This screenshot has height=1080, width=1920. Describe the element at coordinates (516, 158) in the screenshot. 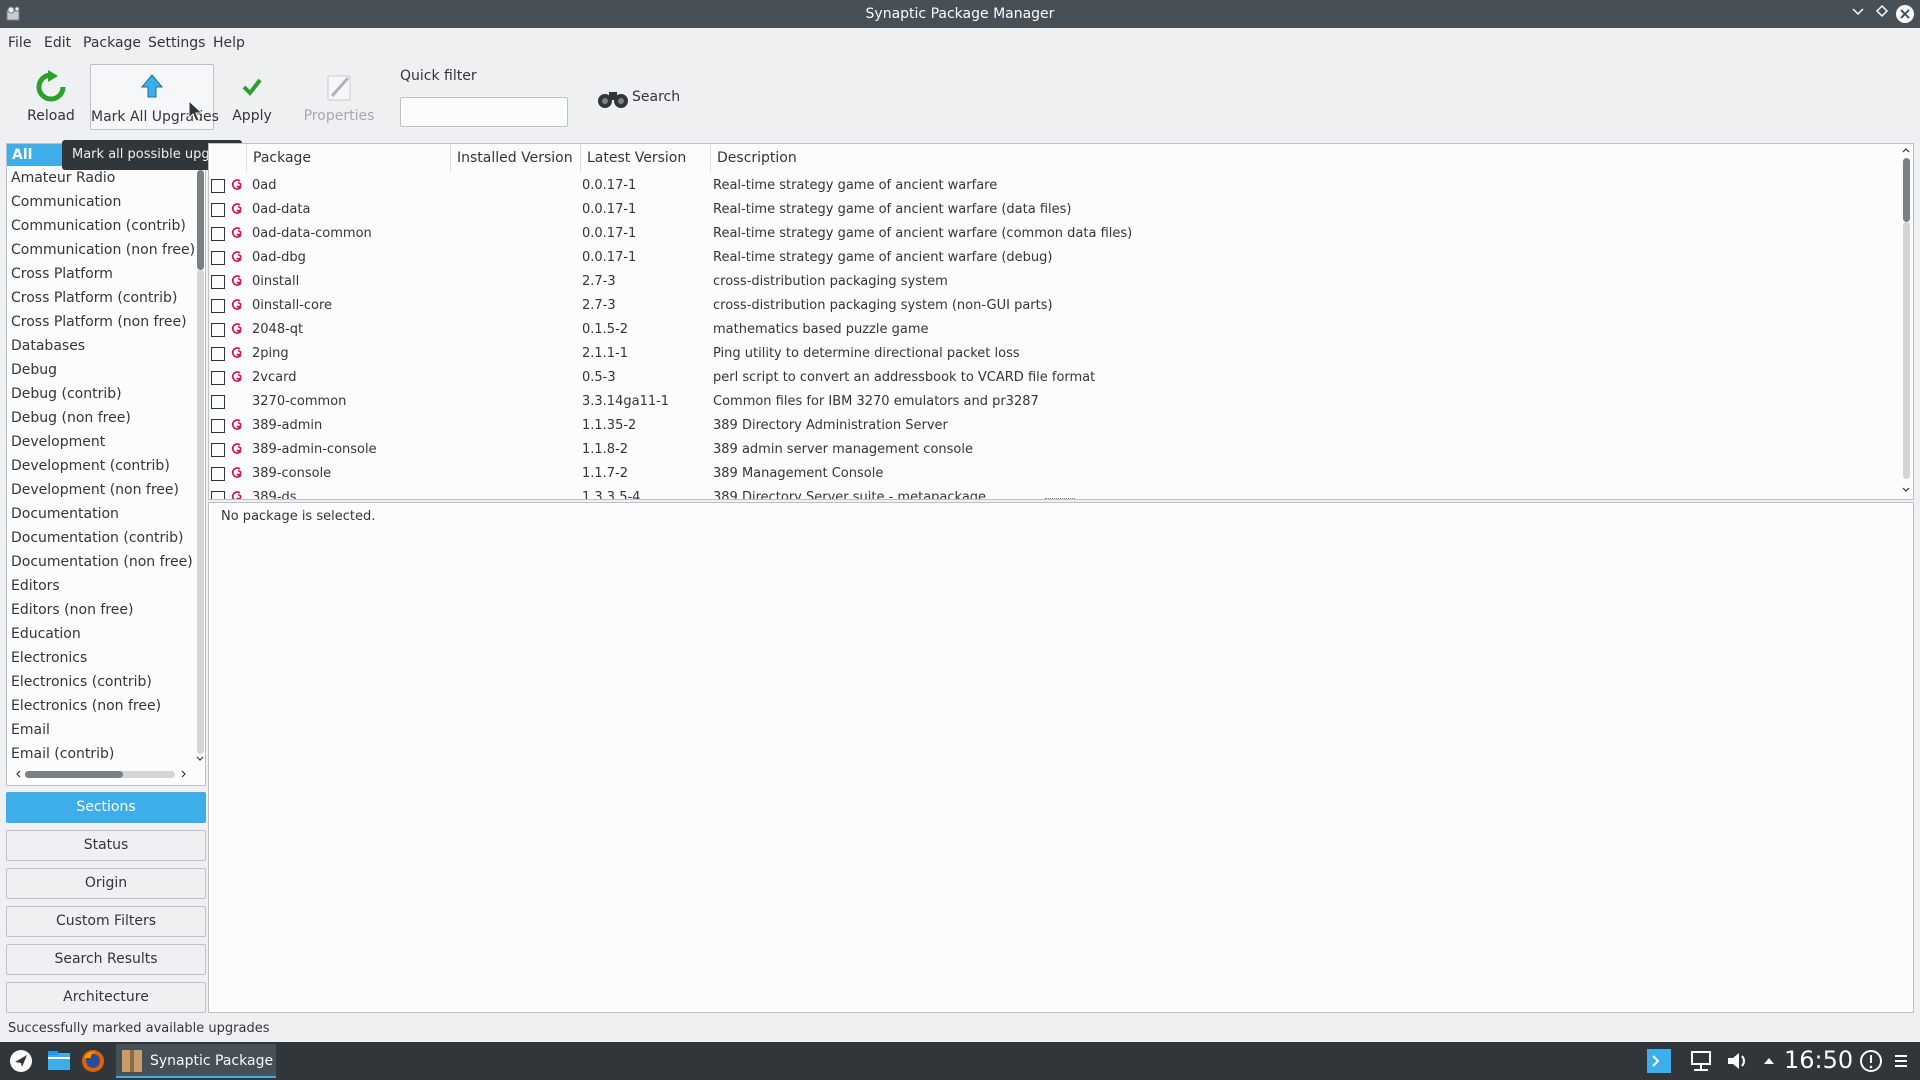

I see `column-installed-version: Installed Version` at that location.